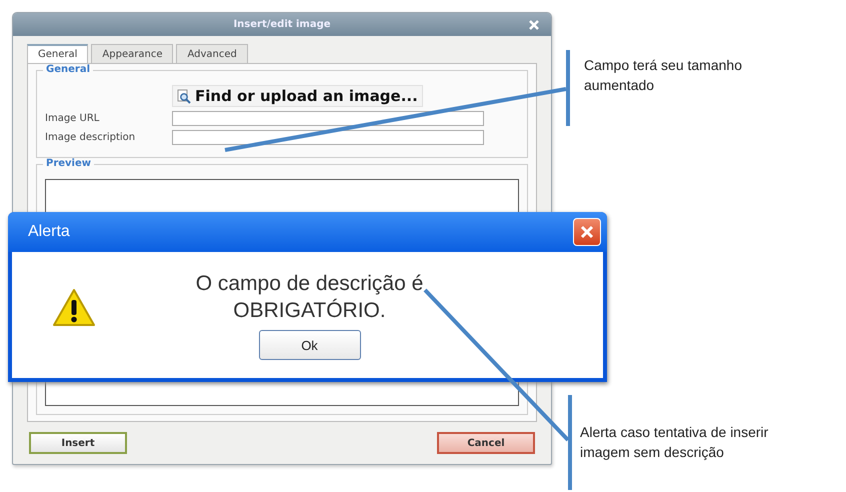  I want to click on alert-title: Alerta, so click(49, 232).